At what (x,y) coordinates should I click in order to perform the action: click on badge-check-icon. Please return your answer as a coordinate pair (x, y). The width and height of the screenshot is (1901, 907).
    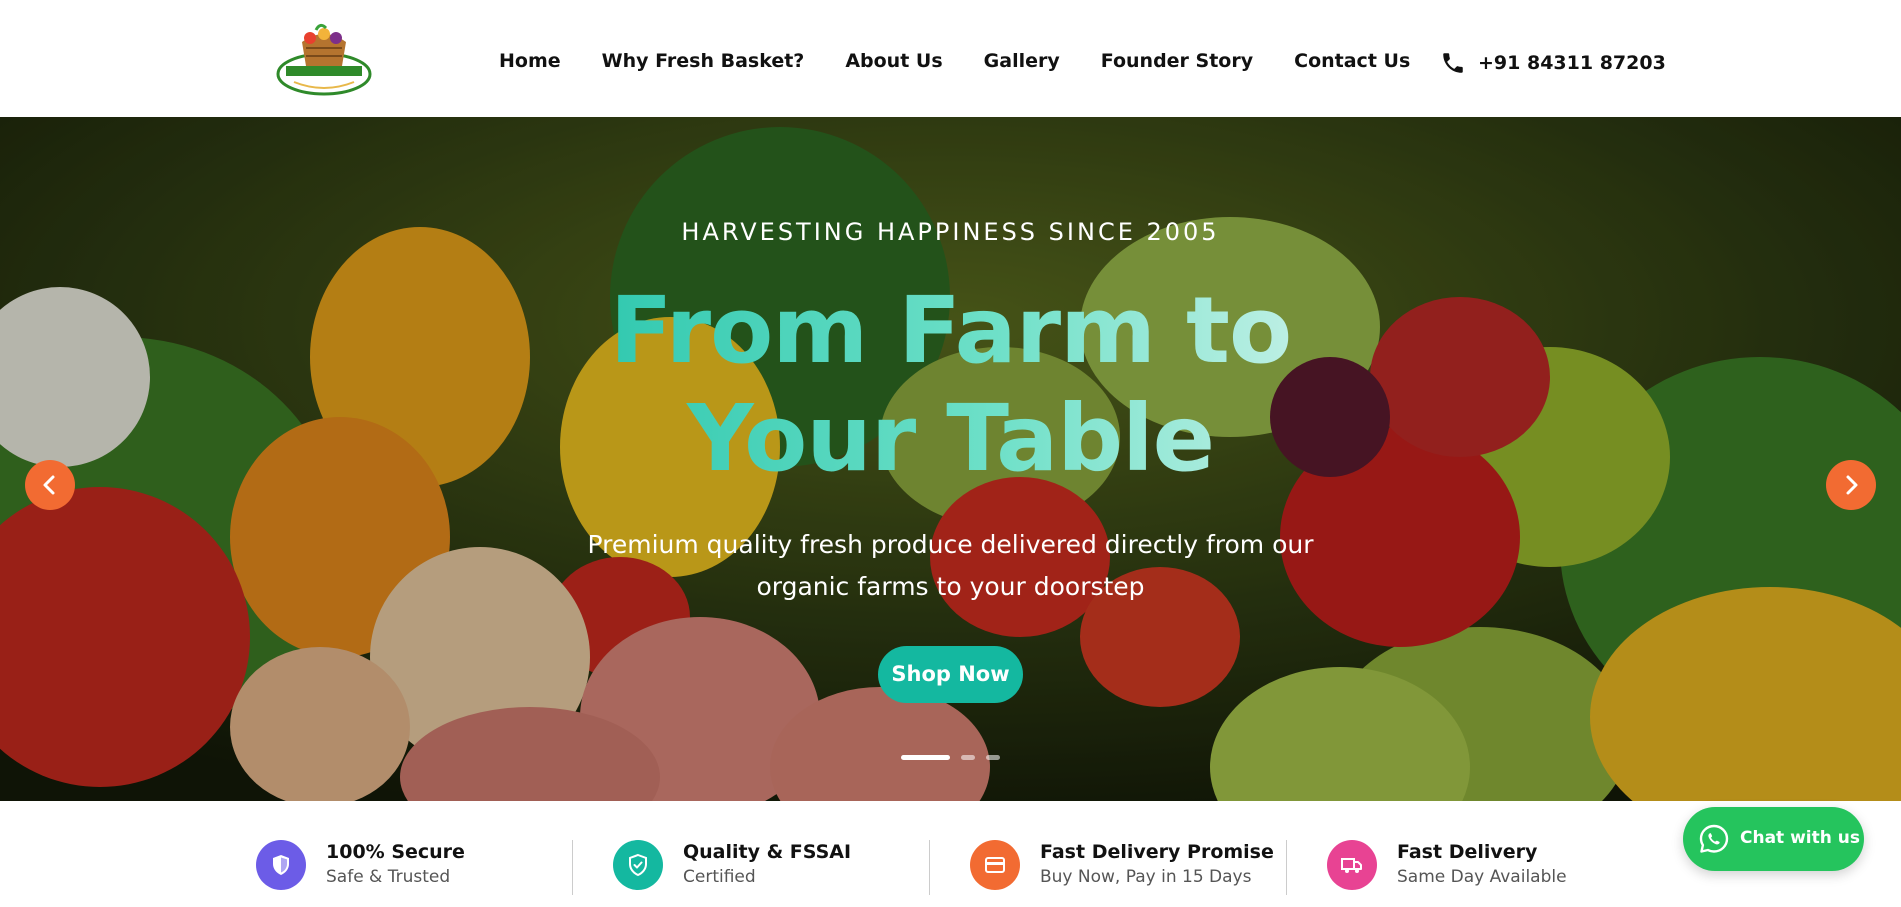
    Looking at the image, I should click on (638, 865).